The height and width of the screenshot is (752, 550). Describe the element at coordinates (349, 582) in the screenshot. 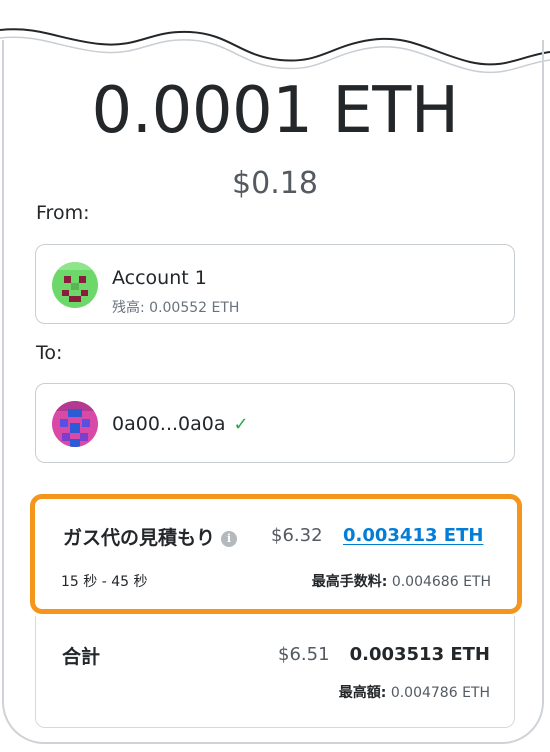

I see `max-fee-label: 最高手数料:` at that location.